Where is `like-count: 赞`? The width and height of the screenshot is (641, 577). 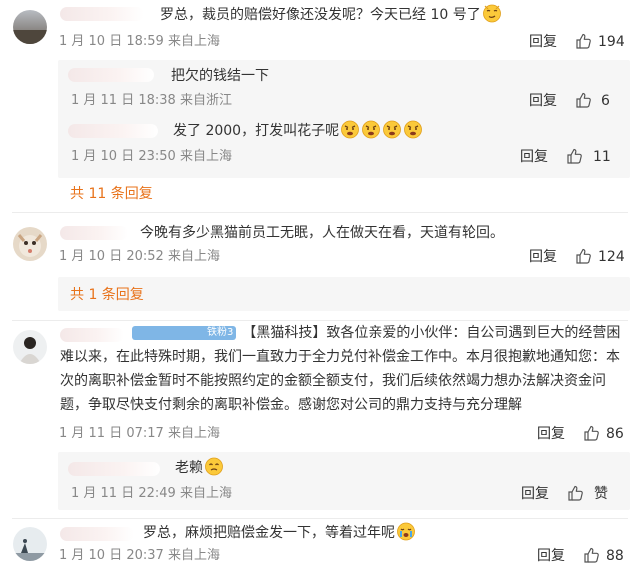
like-count: 赞 is located at coordinates (601, 494).